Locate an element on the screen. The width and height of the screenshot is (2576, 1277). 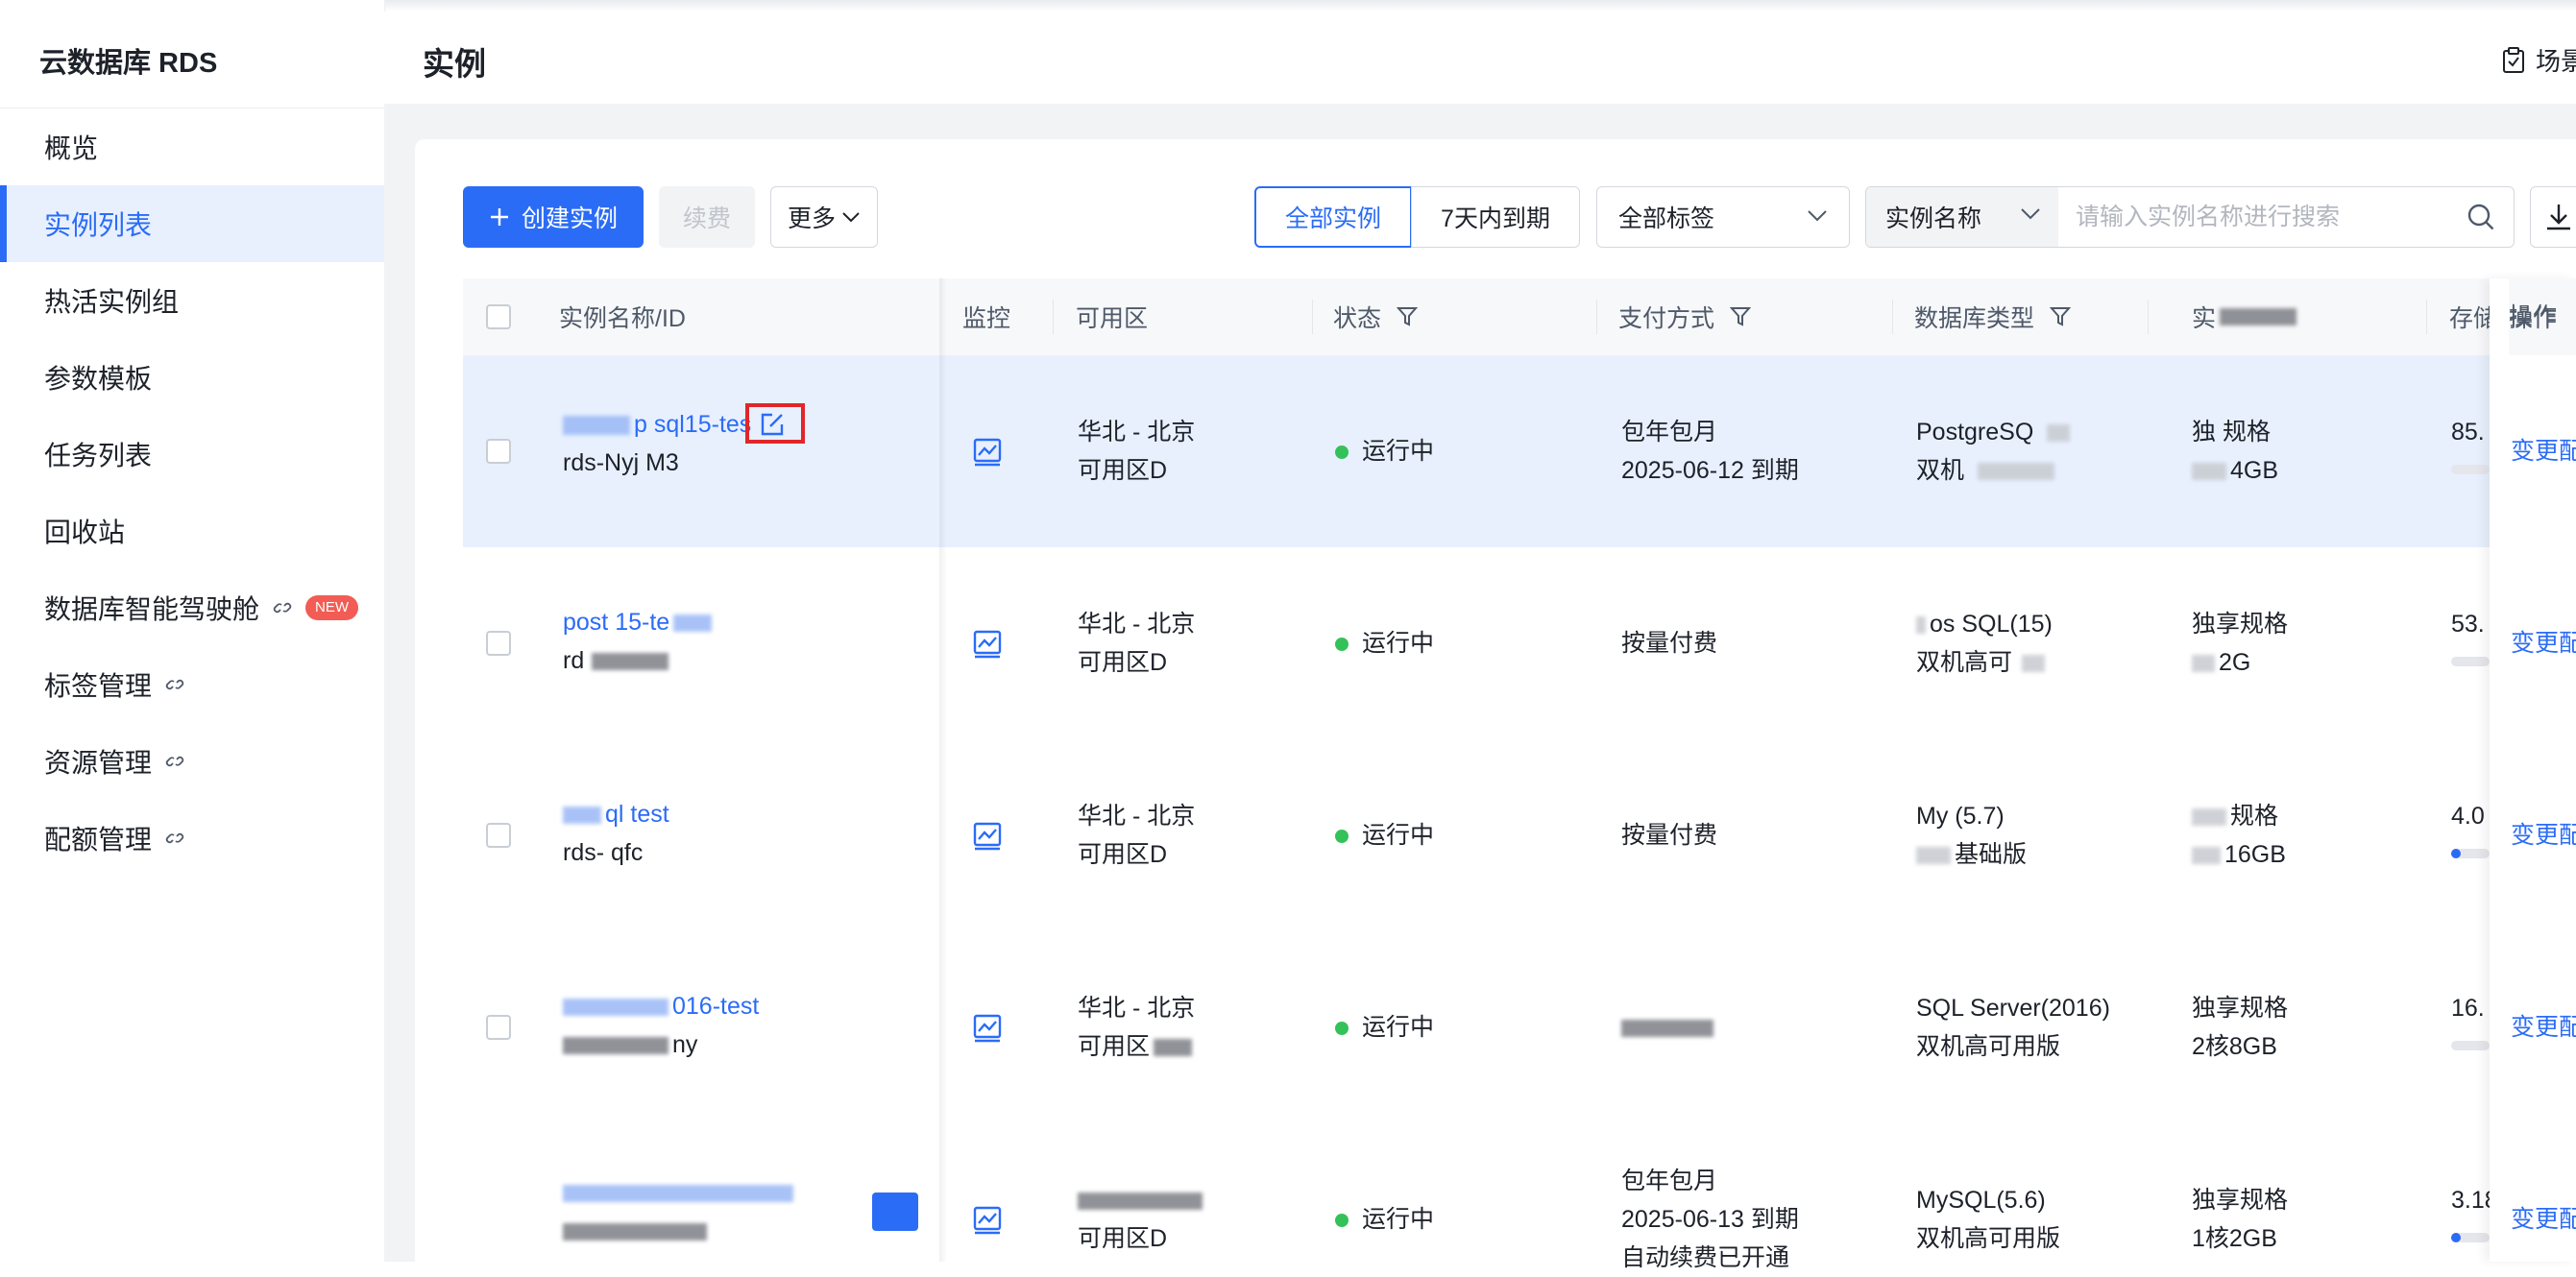
column-separator is located at coordinates (1312, 317).